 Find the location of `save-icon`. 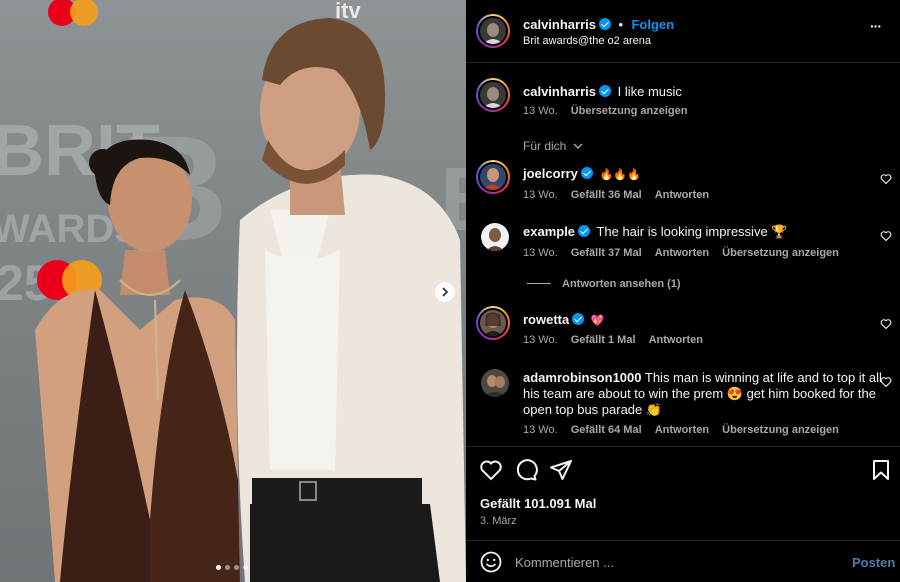

save-icon is located at coordinates (881, 470).